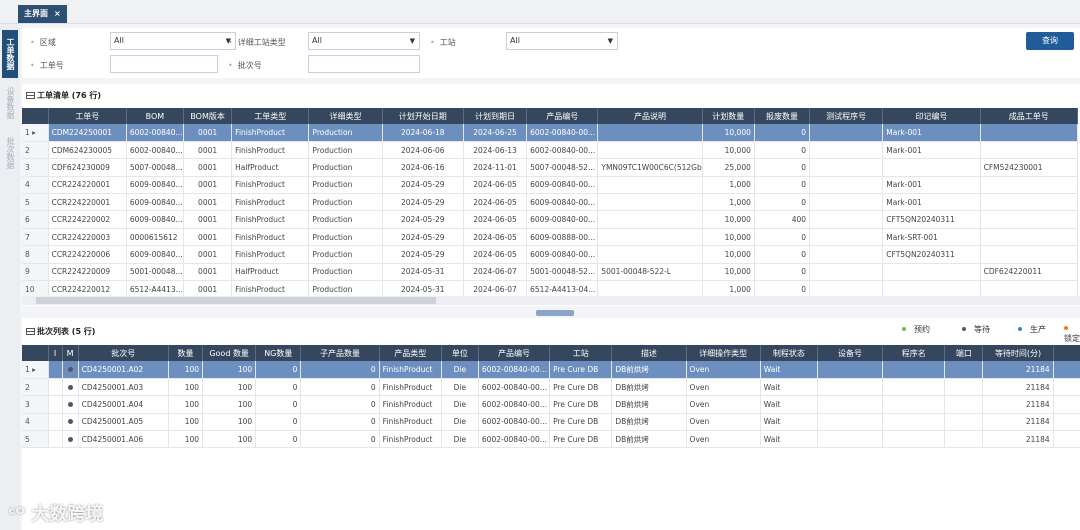 Image resolution: width=1080 pixels, height=530 pixels. Describe the element at coordinates (551, 53) in the screenshot. I see `filter-panel: 区域 All▼ 详细工站类型 All▼ 工站 All▼ 工单号 批次号` at that location.